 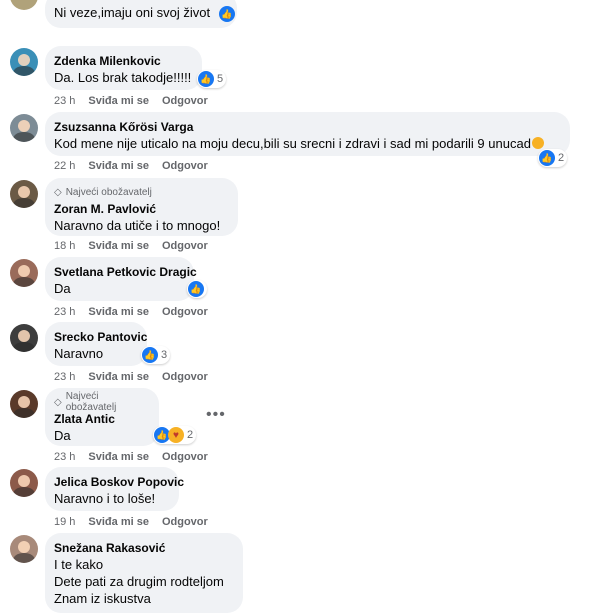 What do you see at coordinates (122, 61) in the screenshot?
I see `comment-author: Zdenka Milenkovic` at bounding box center [122, 61].